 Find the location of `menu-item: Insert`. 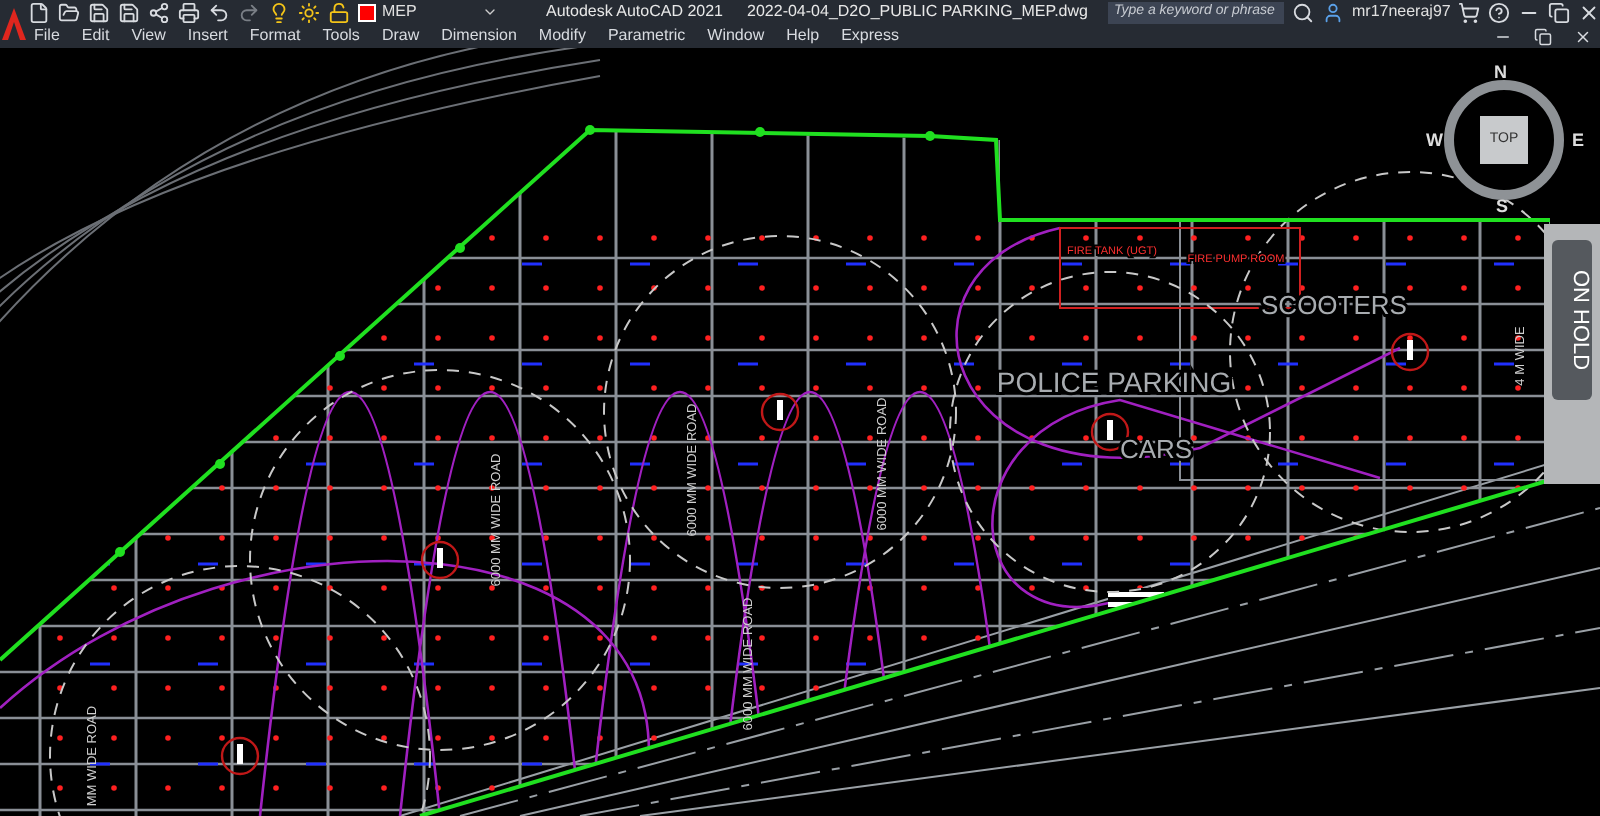

menu-item: Insert is located at coordinates (207, 36).